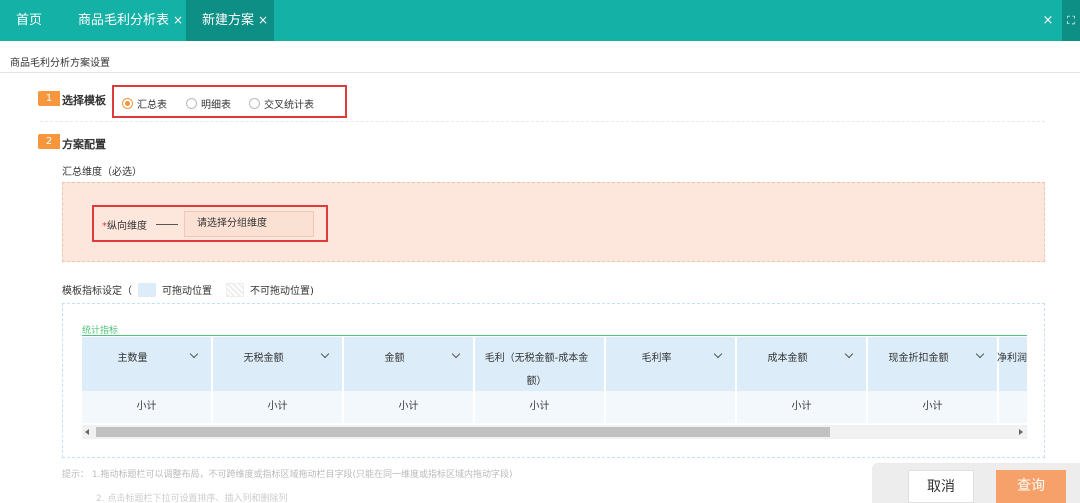  I want to click on column-header: 成本金额, so click(802, 364).